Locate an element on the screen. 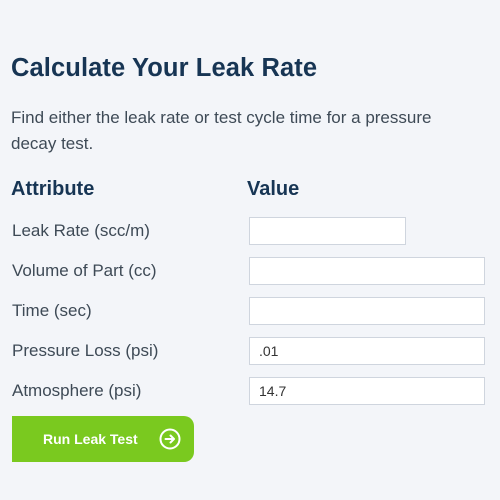 This screenshot has height=500, width=500. volume-of-part-label: Volume of Part (cc) is located at coordinates (84, 270).